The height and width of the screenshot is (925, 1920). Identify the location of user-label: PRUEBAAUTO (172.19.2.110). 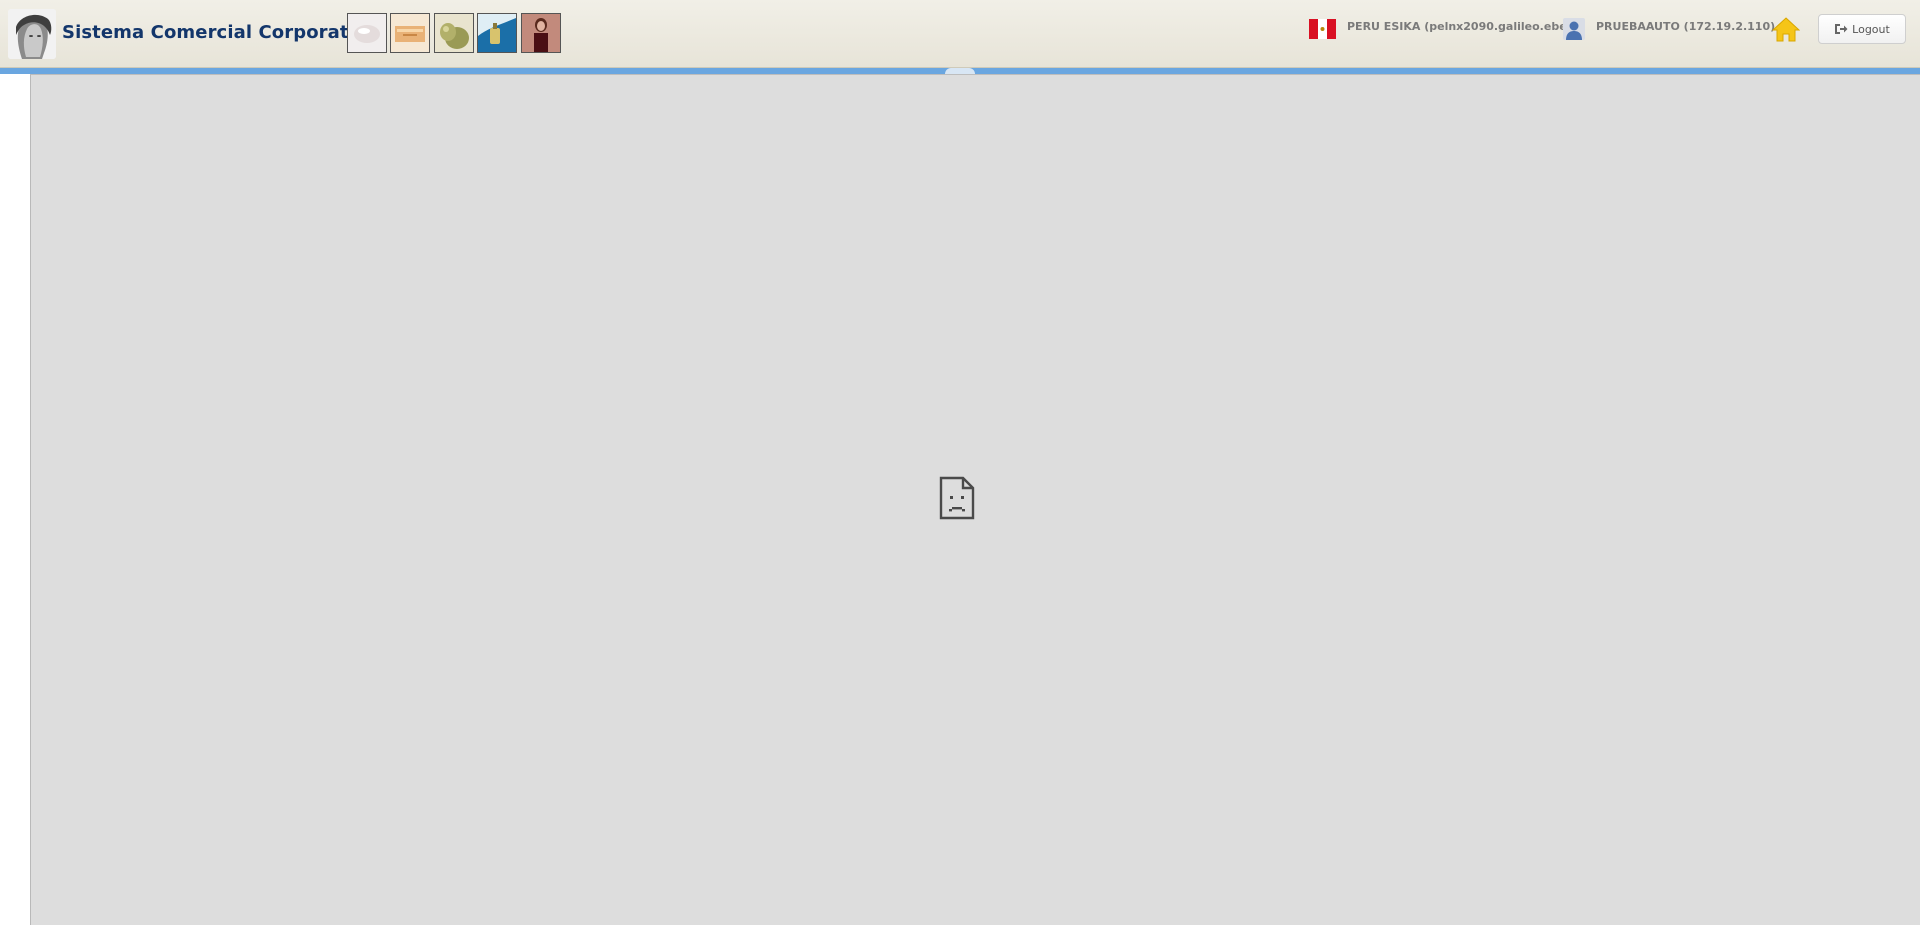
(1686, 26).